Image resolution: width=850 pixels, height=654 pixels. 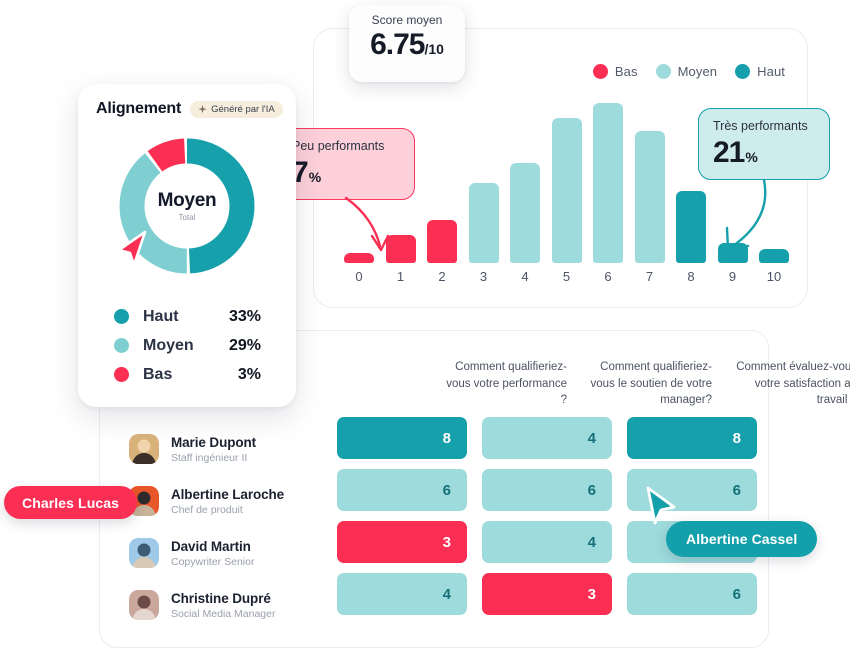 I want to click on person-text: Christine Dupré Social Media Manager, so click(x=223, y=605).